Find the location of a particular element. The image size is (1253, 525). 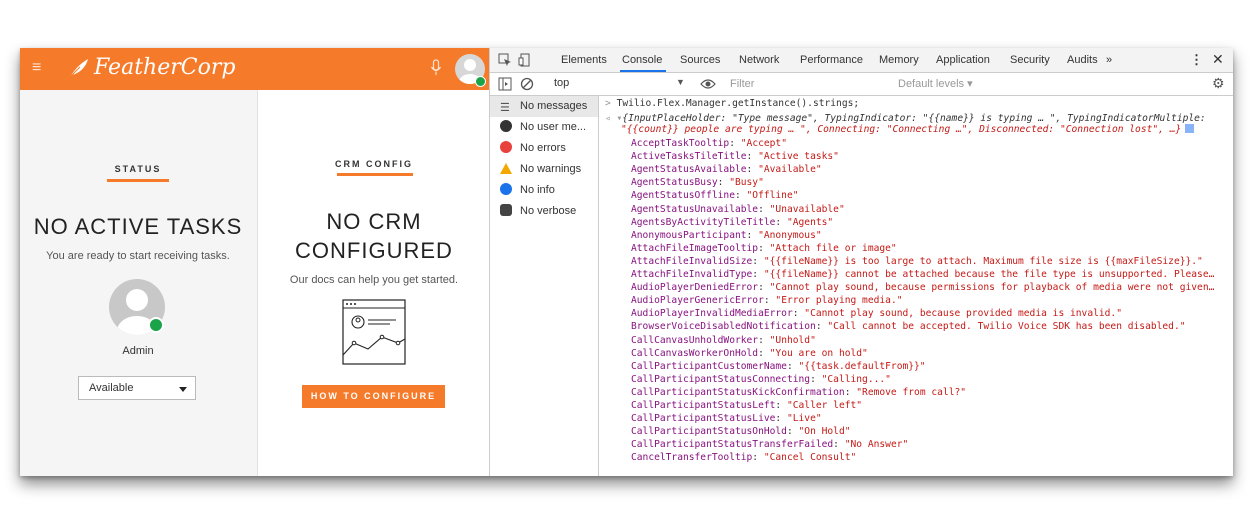

sidebar-item-label: No messages is located at coordinates (554, 106).